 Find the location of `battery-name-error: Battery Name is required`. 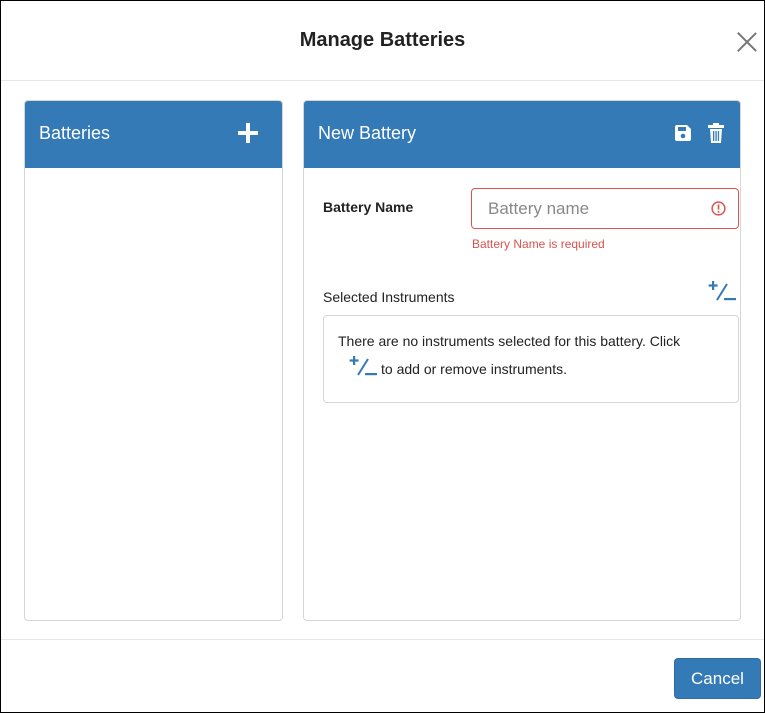

battery-name-error: Battery Name is required is located at coordinates (538, 244).